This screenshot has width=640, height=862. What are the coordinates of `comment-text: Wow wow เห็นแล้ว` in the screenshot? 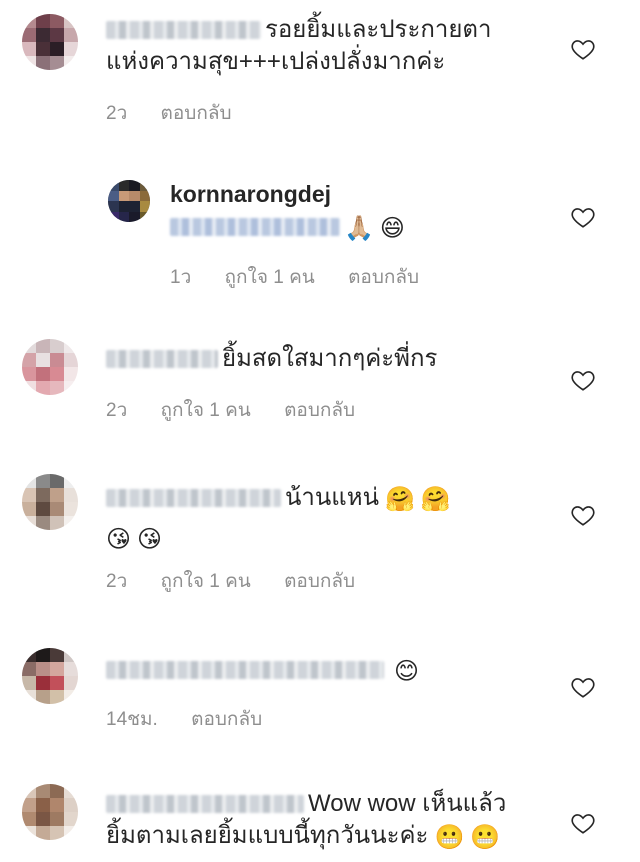 It's located at (306, 804).